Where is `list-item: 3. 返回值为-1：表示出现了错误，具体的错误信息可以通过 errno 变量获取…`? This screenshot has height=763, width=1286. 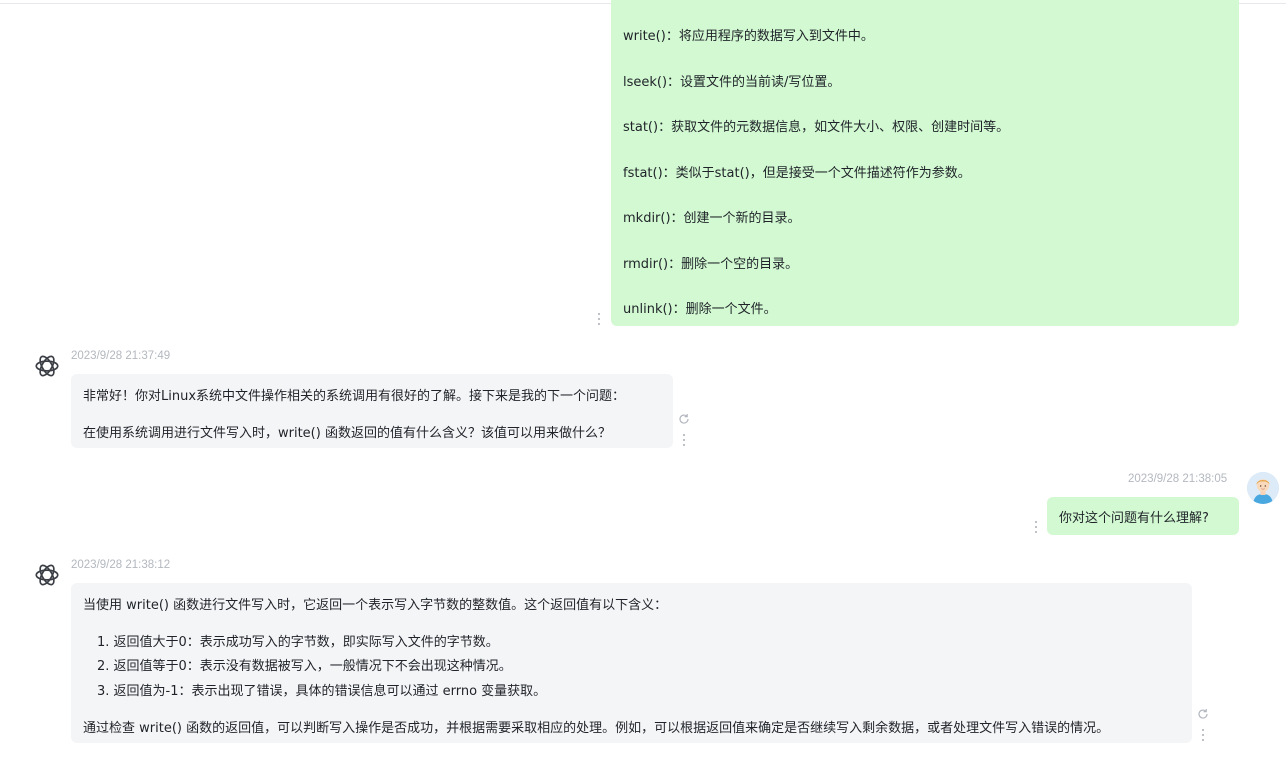 list-item: 3. 返回值为-1：表示出现了错误，具体的错误信息可以通过 errno 变量获取… is located at coordinates (322, 691).